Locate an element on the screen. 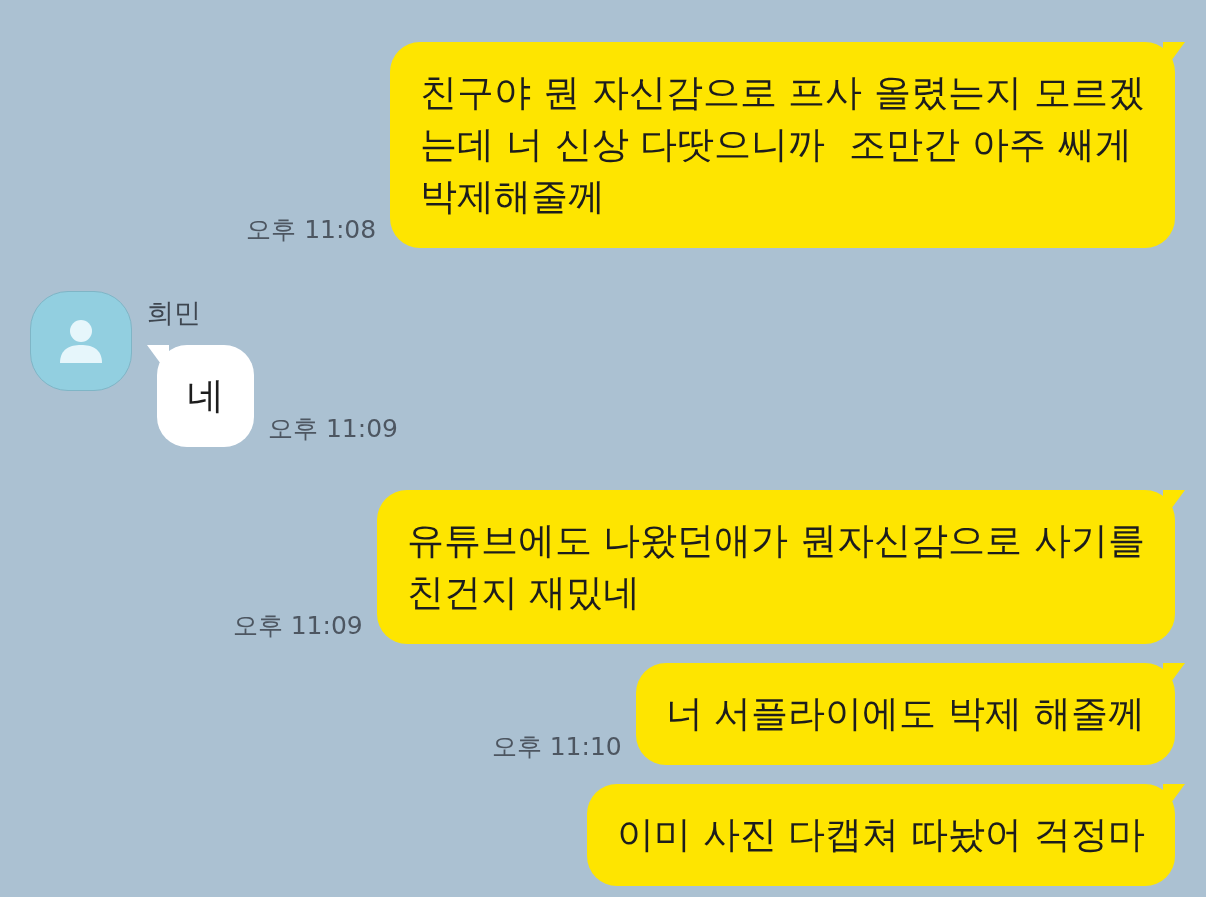  message-time: 오후 11:10 is located at coordinates (556, 747).